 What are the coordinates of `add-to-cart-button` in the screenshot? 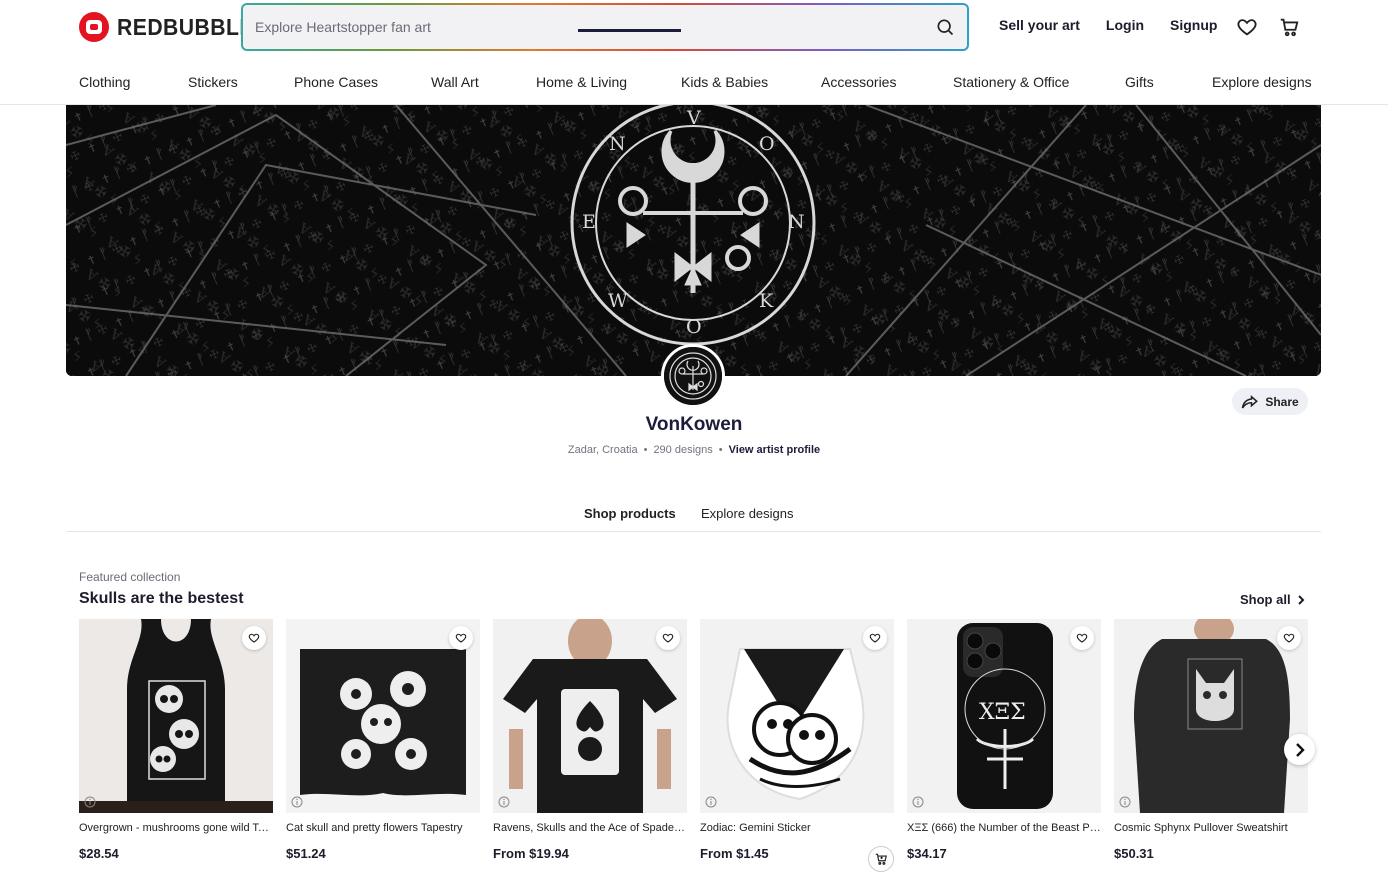 It's located at (881, 859).